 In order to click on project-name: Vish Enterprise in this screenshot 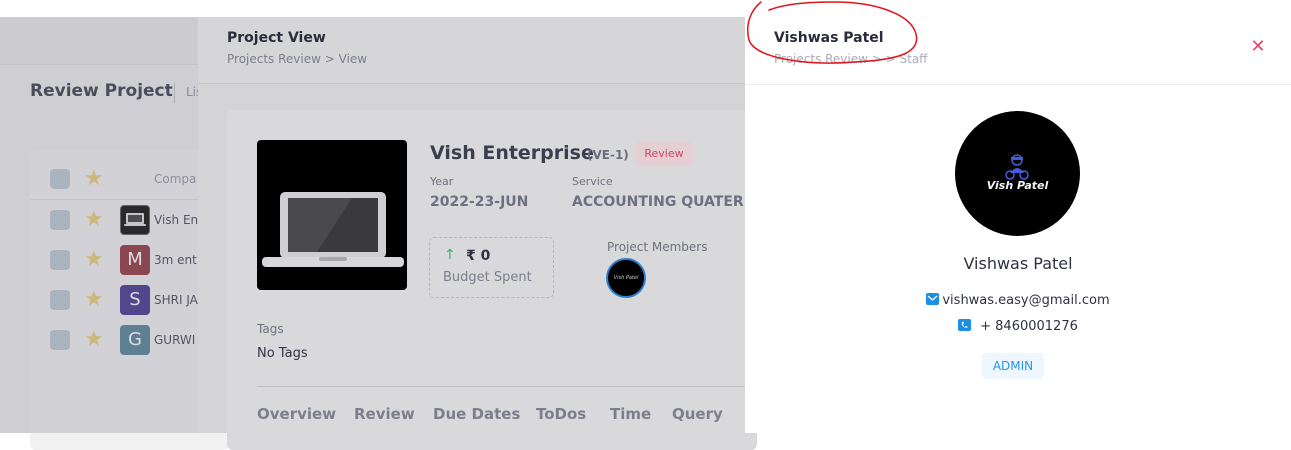, I will do `click(512, 153)`.